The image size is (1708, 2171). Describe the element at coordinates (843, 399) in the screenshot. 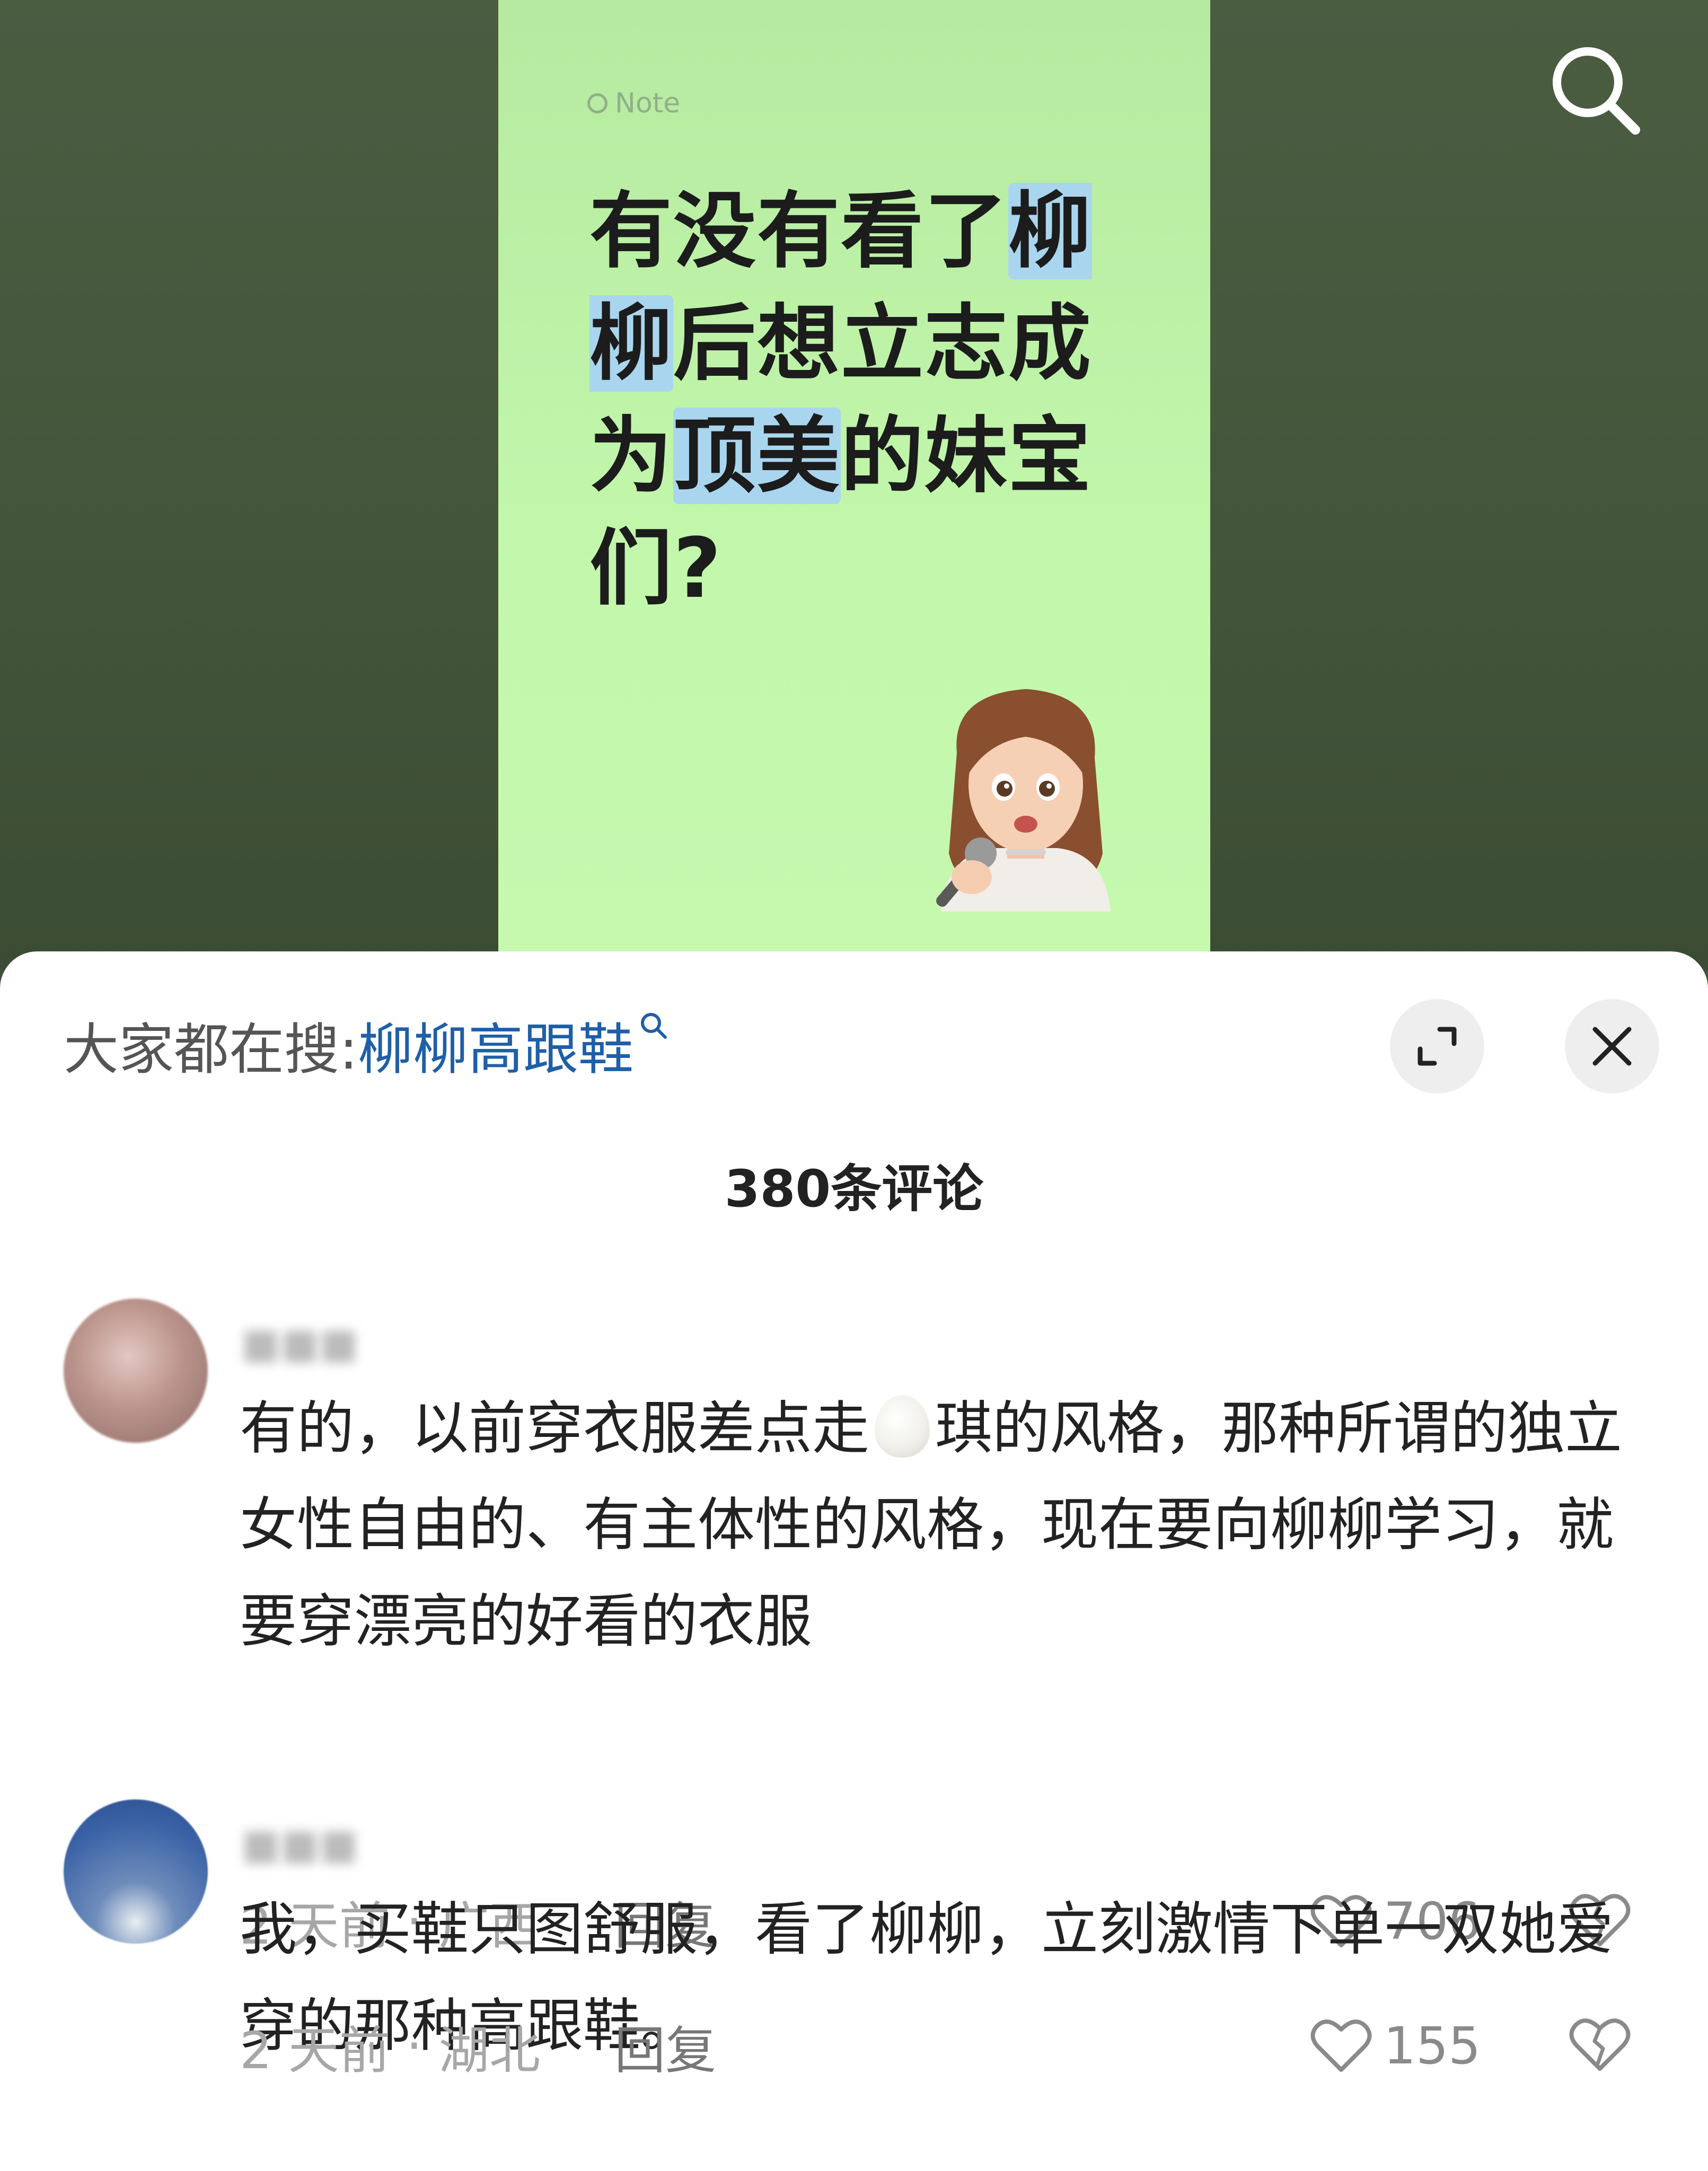

I see `note-title: 有没有看了柳柳后想立志成为顶美的妹宝们?` at that location.